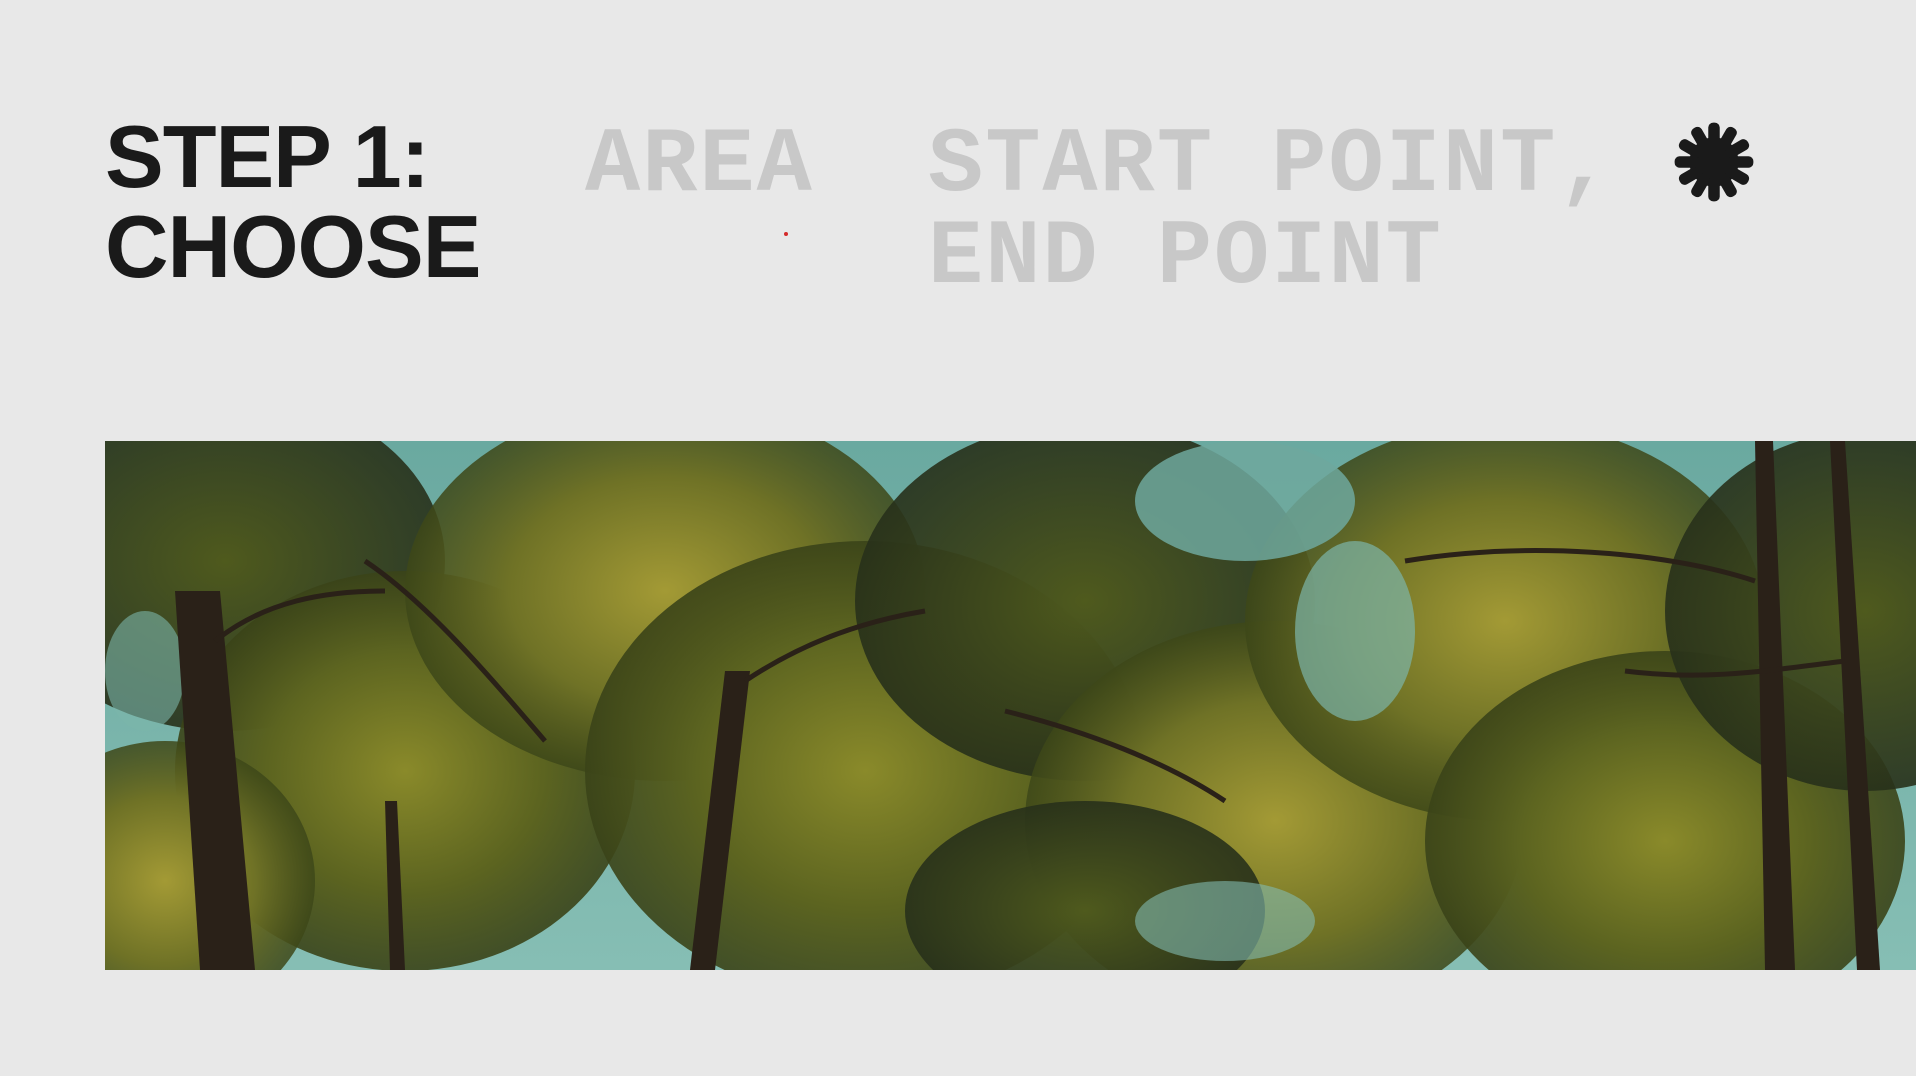 The height and width of the screenshot is (1076, 1916). Describe the element at coordinates (267, 156) in the screenshot. I see `page-title-line-1: STEP 1:` at that location.